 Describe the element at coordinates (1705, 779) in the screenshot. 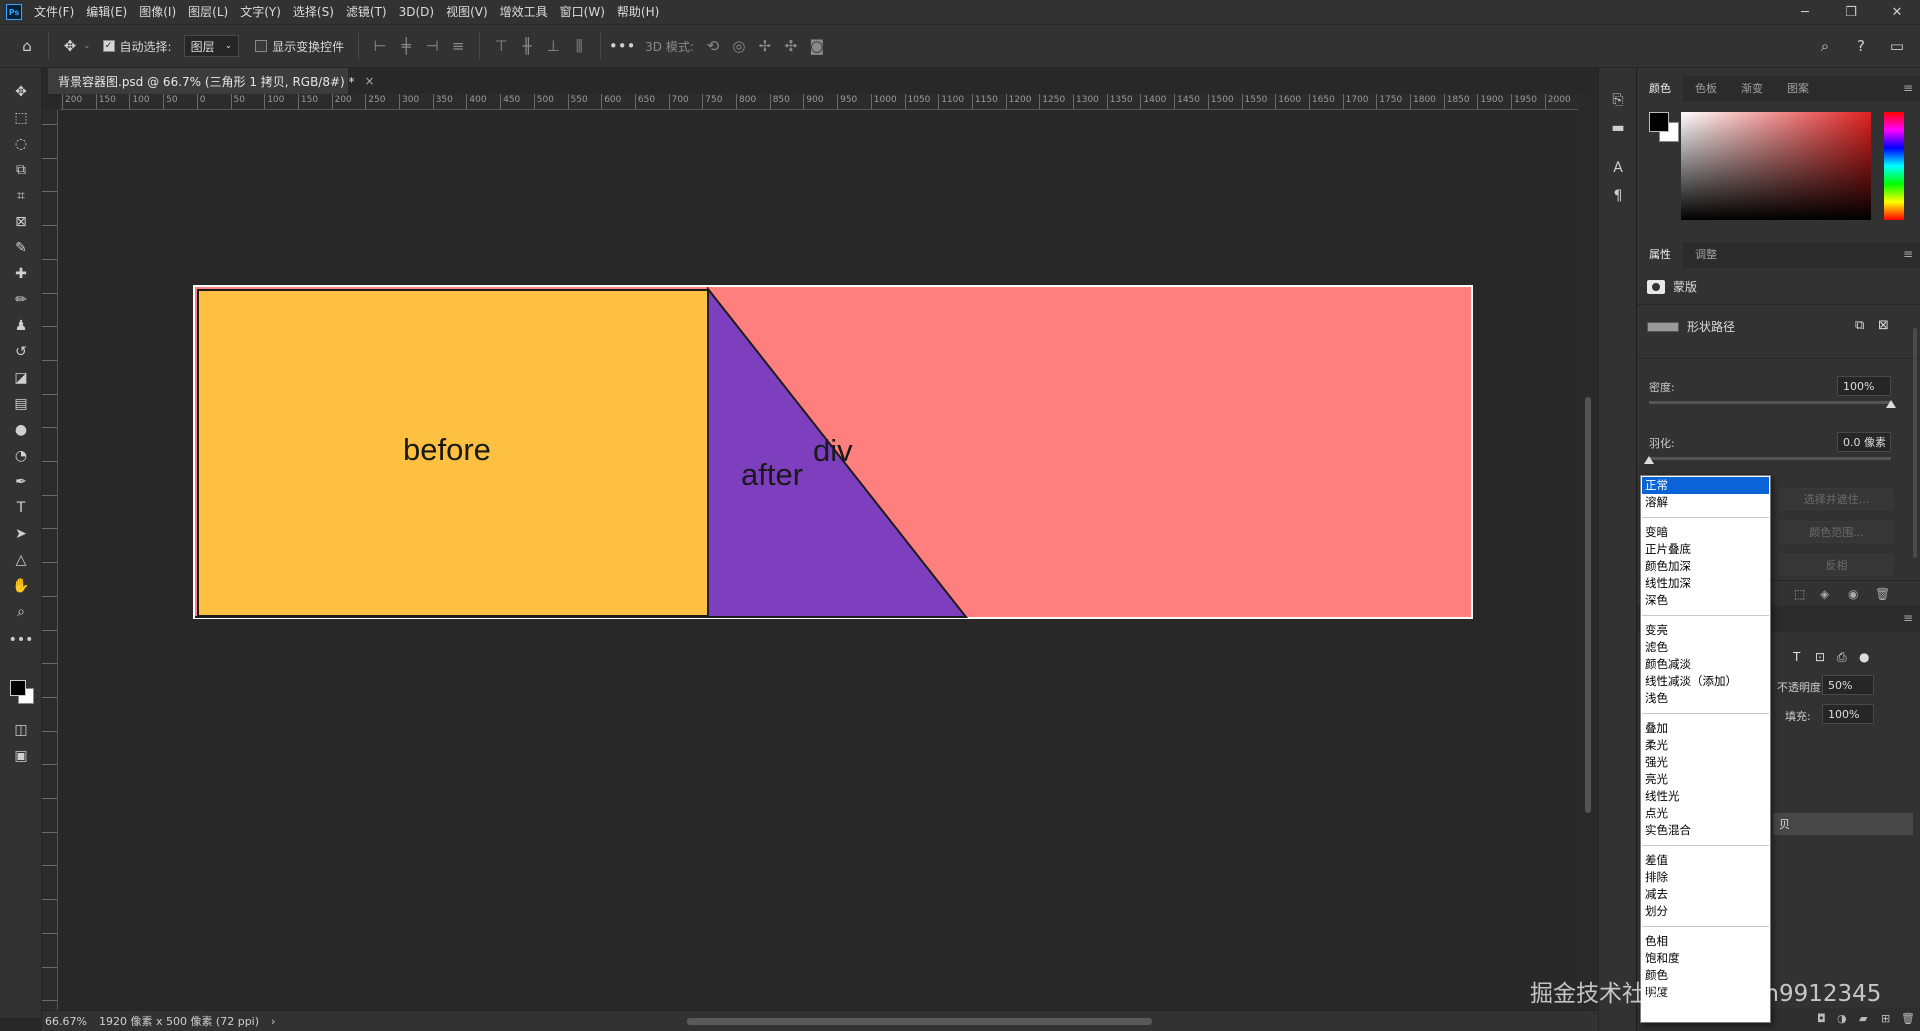

I see `blend-mode-option: 亮光` at that location.